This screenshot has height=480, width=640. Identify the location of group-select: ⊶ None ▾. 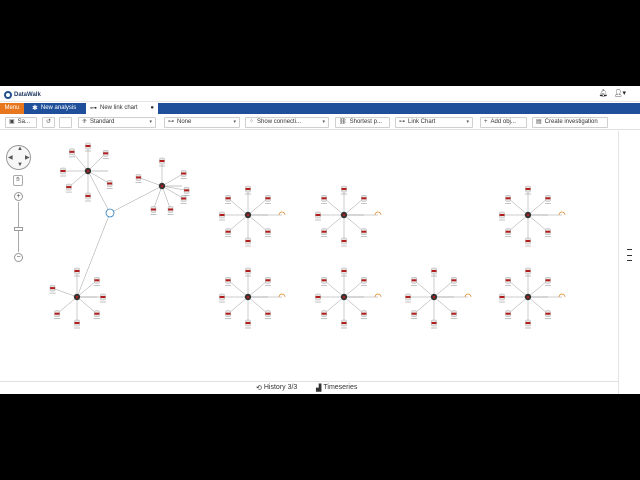
(202, 122).